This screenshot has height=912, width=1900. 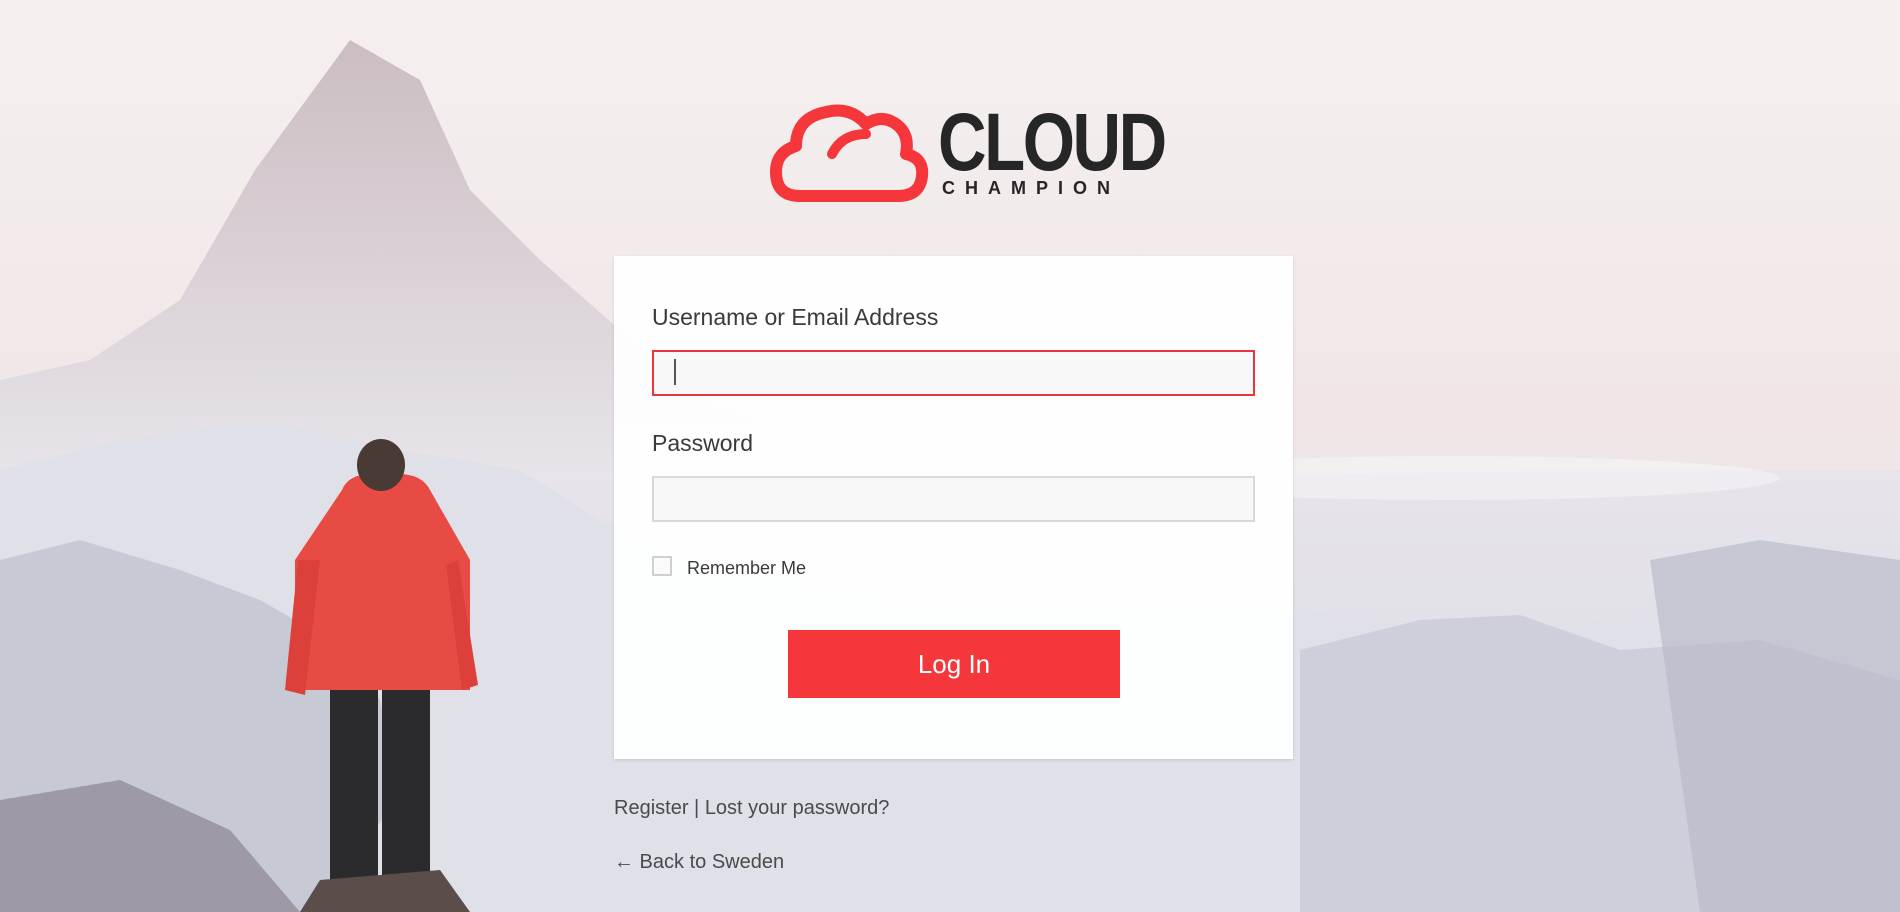 I want to click on log-in-button: Log In, so click(x=954, y=664).